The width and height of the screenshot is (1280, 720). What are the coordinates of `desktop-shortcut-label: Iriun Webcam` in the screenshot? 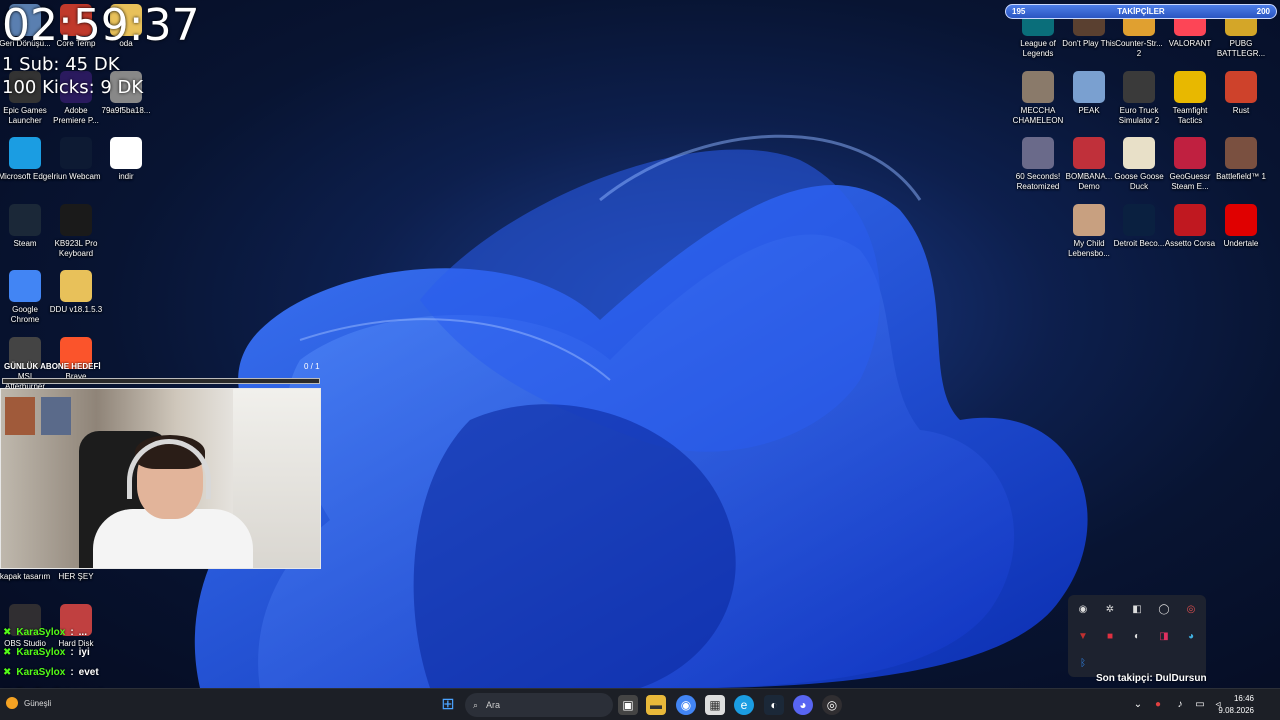 It's located at (76, 176).